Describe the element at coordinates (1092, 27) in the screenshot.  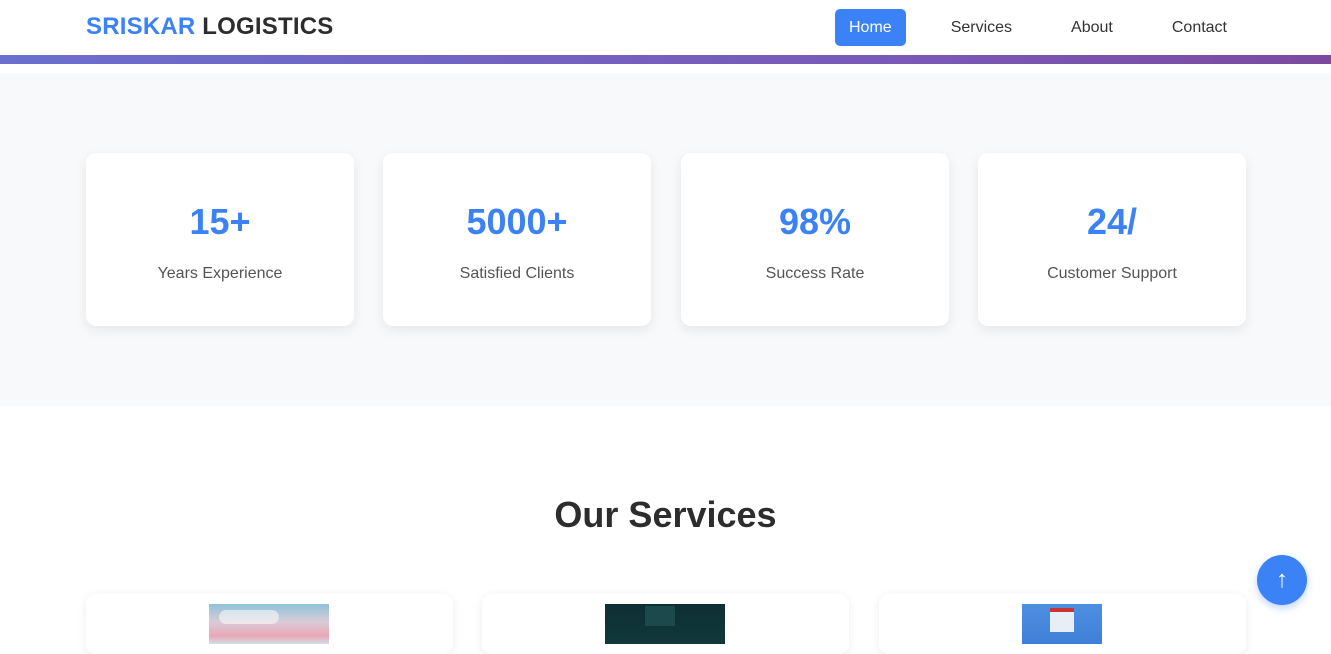
I see `nav-about-link: About` at that location.